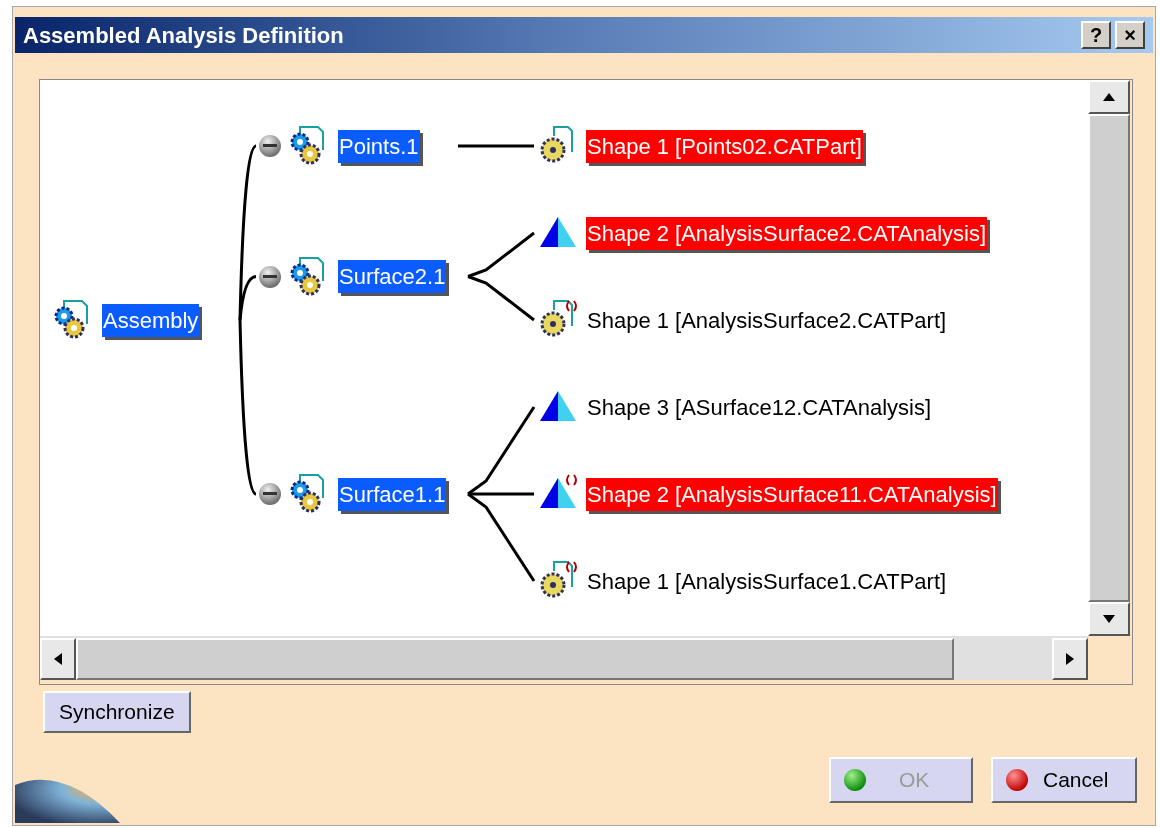  I want to click on node-label: Shape 1 [AnalysisSurface2.CATPart], so click(767, 320).